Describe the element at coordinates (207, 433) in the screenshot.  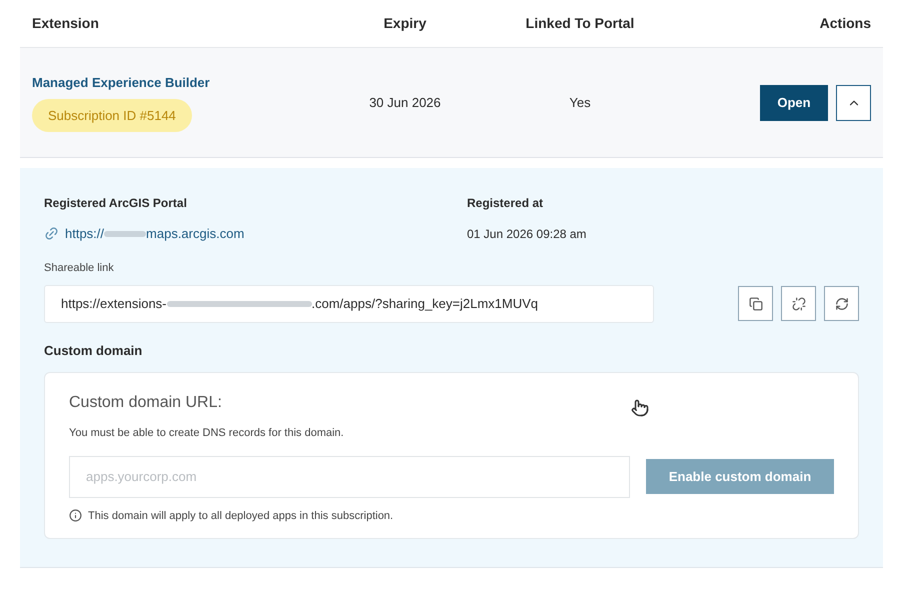
I see `hint-text: You must be able to create DNS records for this domain.` at that location.